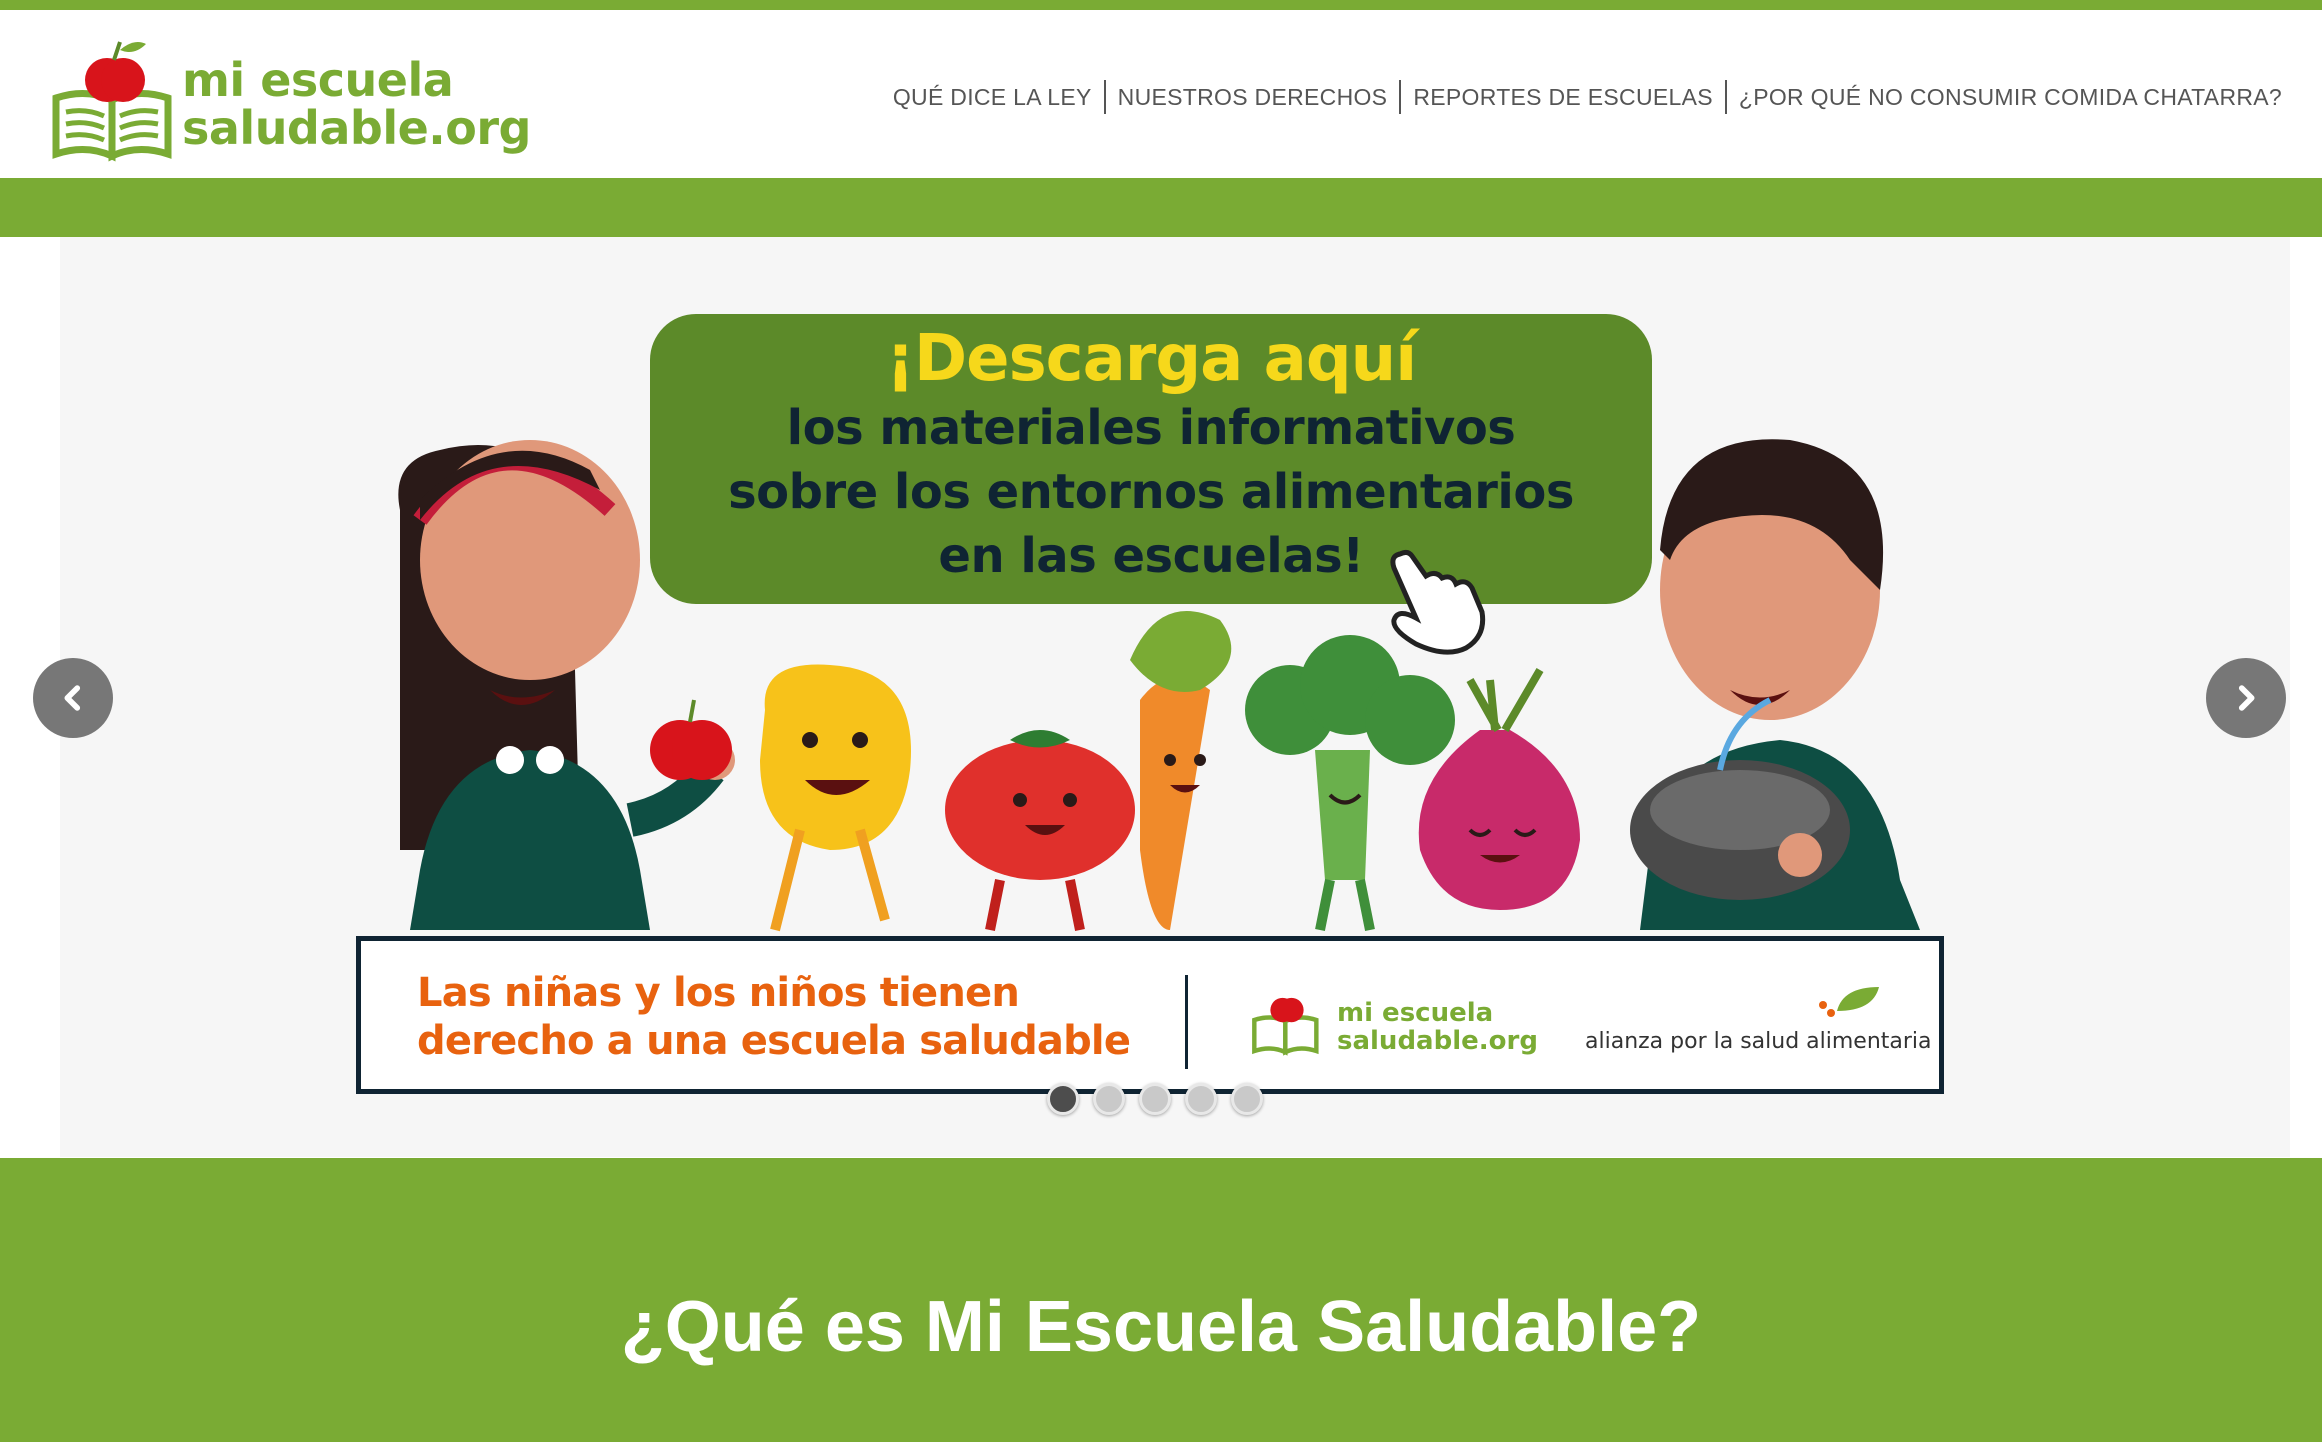 This screenshot has width=2322, height=1442. What do you see at coordinates (357, 128) in the screenshot?
I see `logo-line-2: saludable.org` at bounding box center [357, 128].